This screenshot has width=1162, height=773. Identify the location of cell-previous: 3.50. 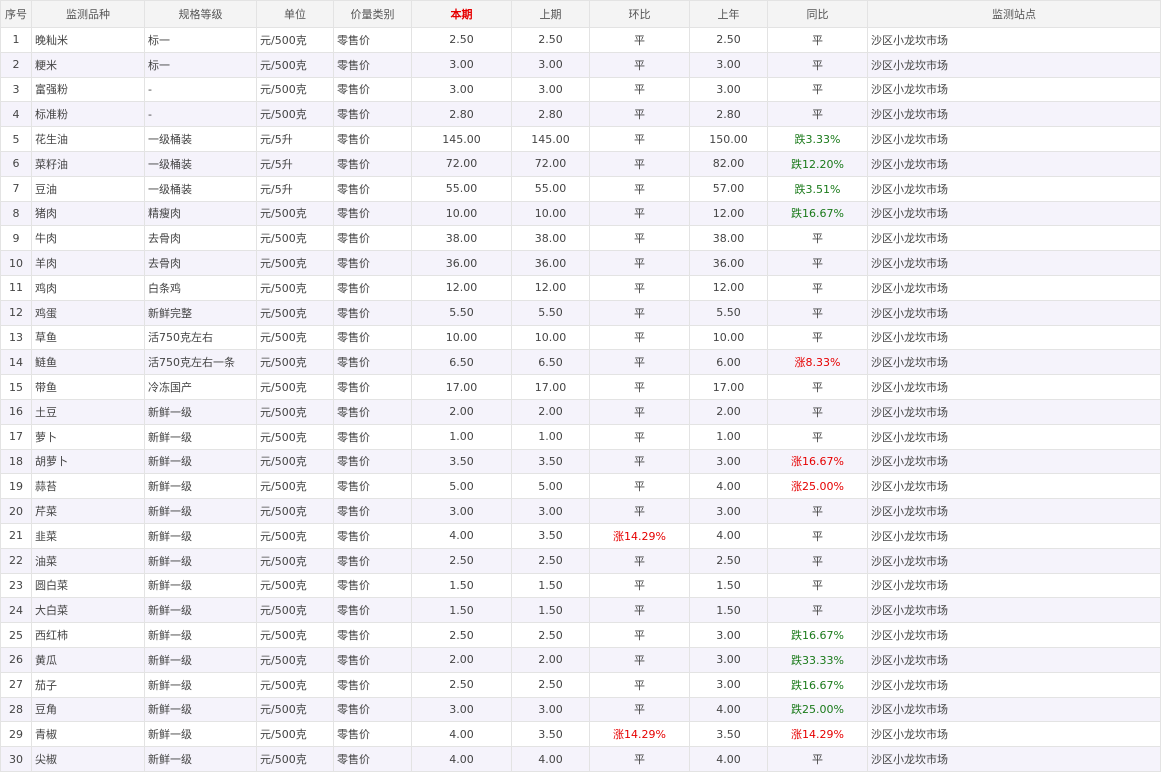
(550, 461).